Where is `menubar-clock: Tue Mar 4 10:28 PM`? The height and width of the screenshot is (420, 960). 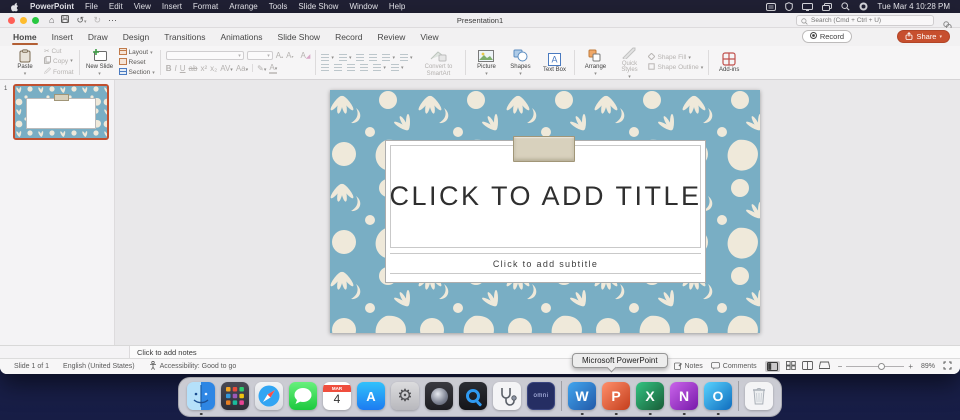 menubar-clock: Tue Mar 4 10:28 PM is located at coordinates (913, 6).